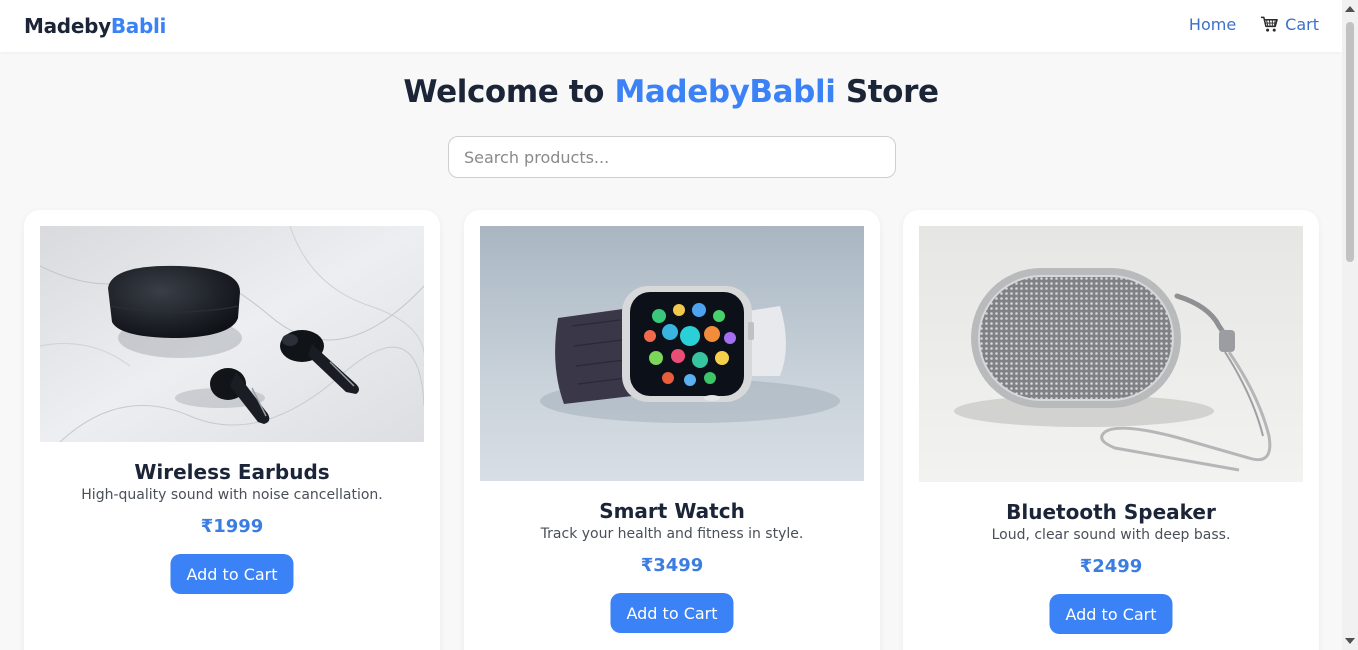 This screenshot has height=650, width=1358. Describe the element at coordinates (1269, 24) in the screenshot. I see `cart-icon` at that location.